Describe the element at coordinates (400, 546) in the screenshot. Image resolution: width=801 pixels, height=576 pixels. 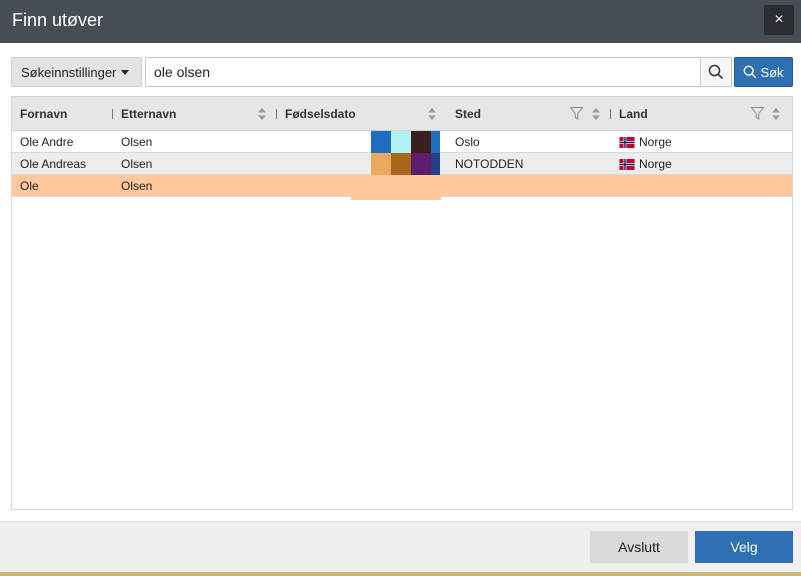
I see `dialog-footer: Avslutt Velg` at that location.